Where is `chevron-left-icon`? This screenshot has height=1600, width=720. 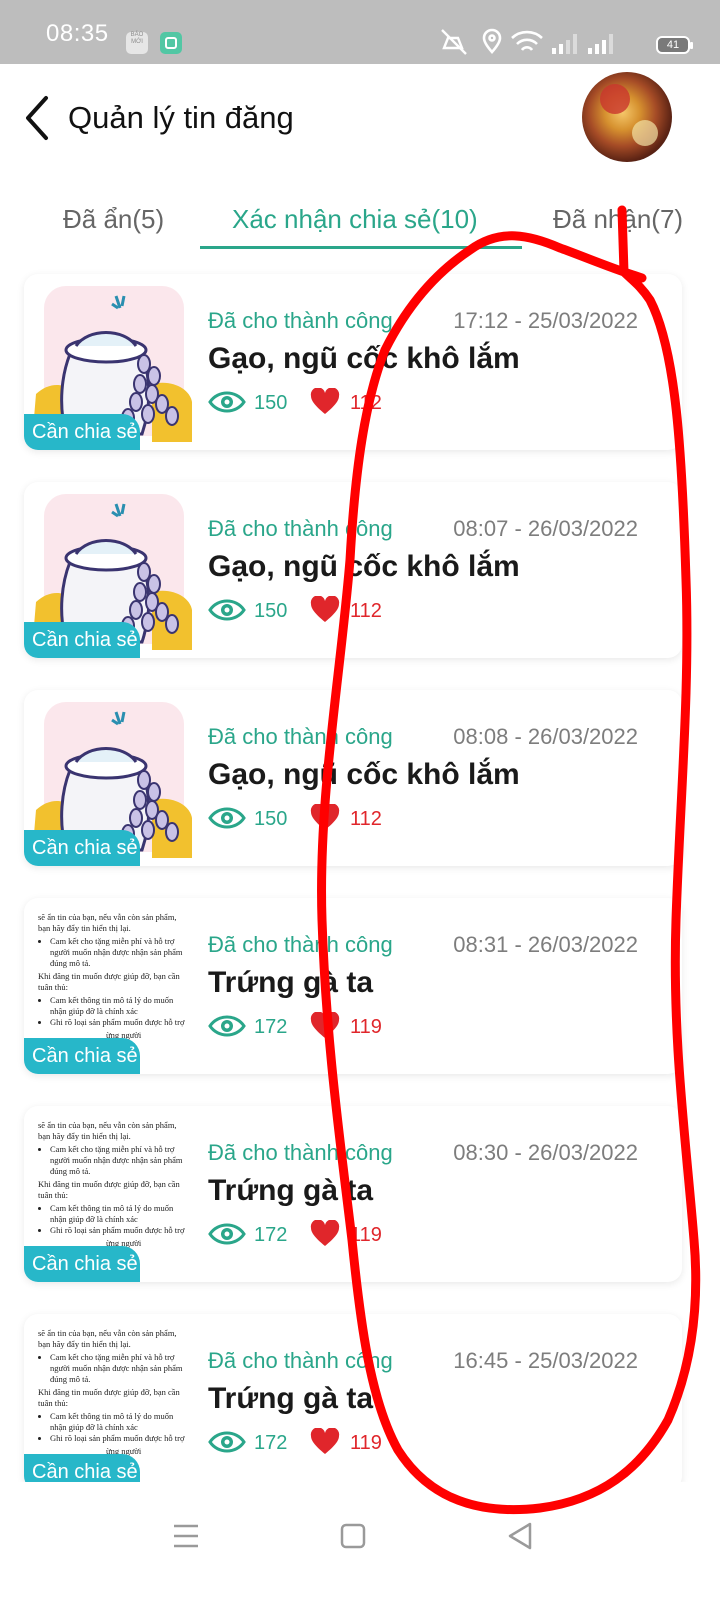 chevron-left-icon is located at coordinates (37, 118).